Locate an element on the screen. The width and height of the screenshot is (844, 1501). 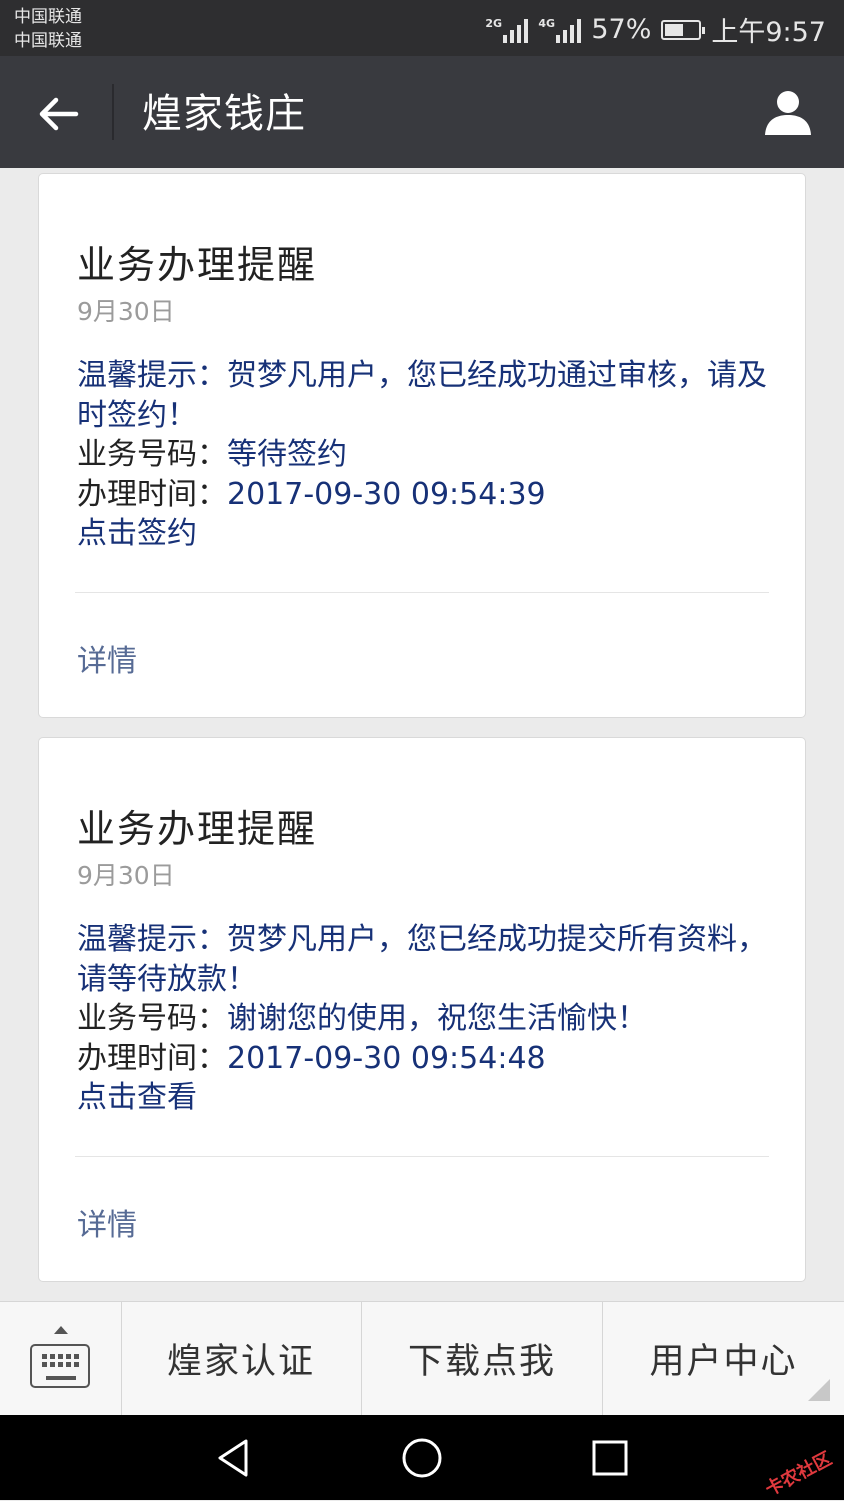
keyboard-icon is located at coordinates (60, 1366).